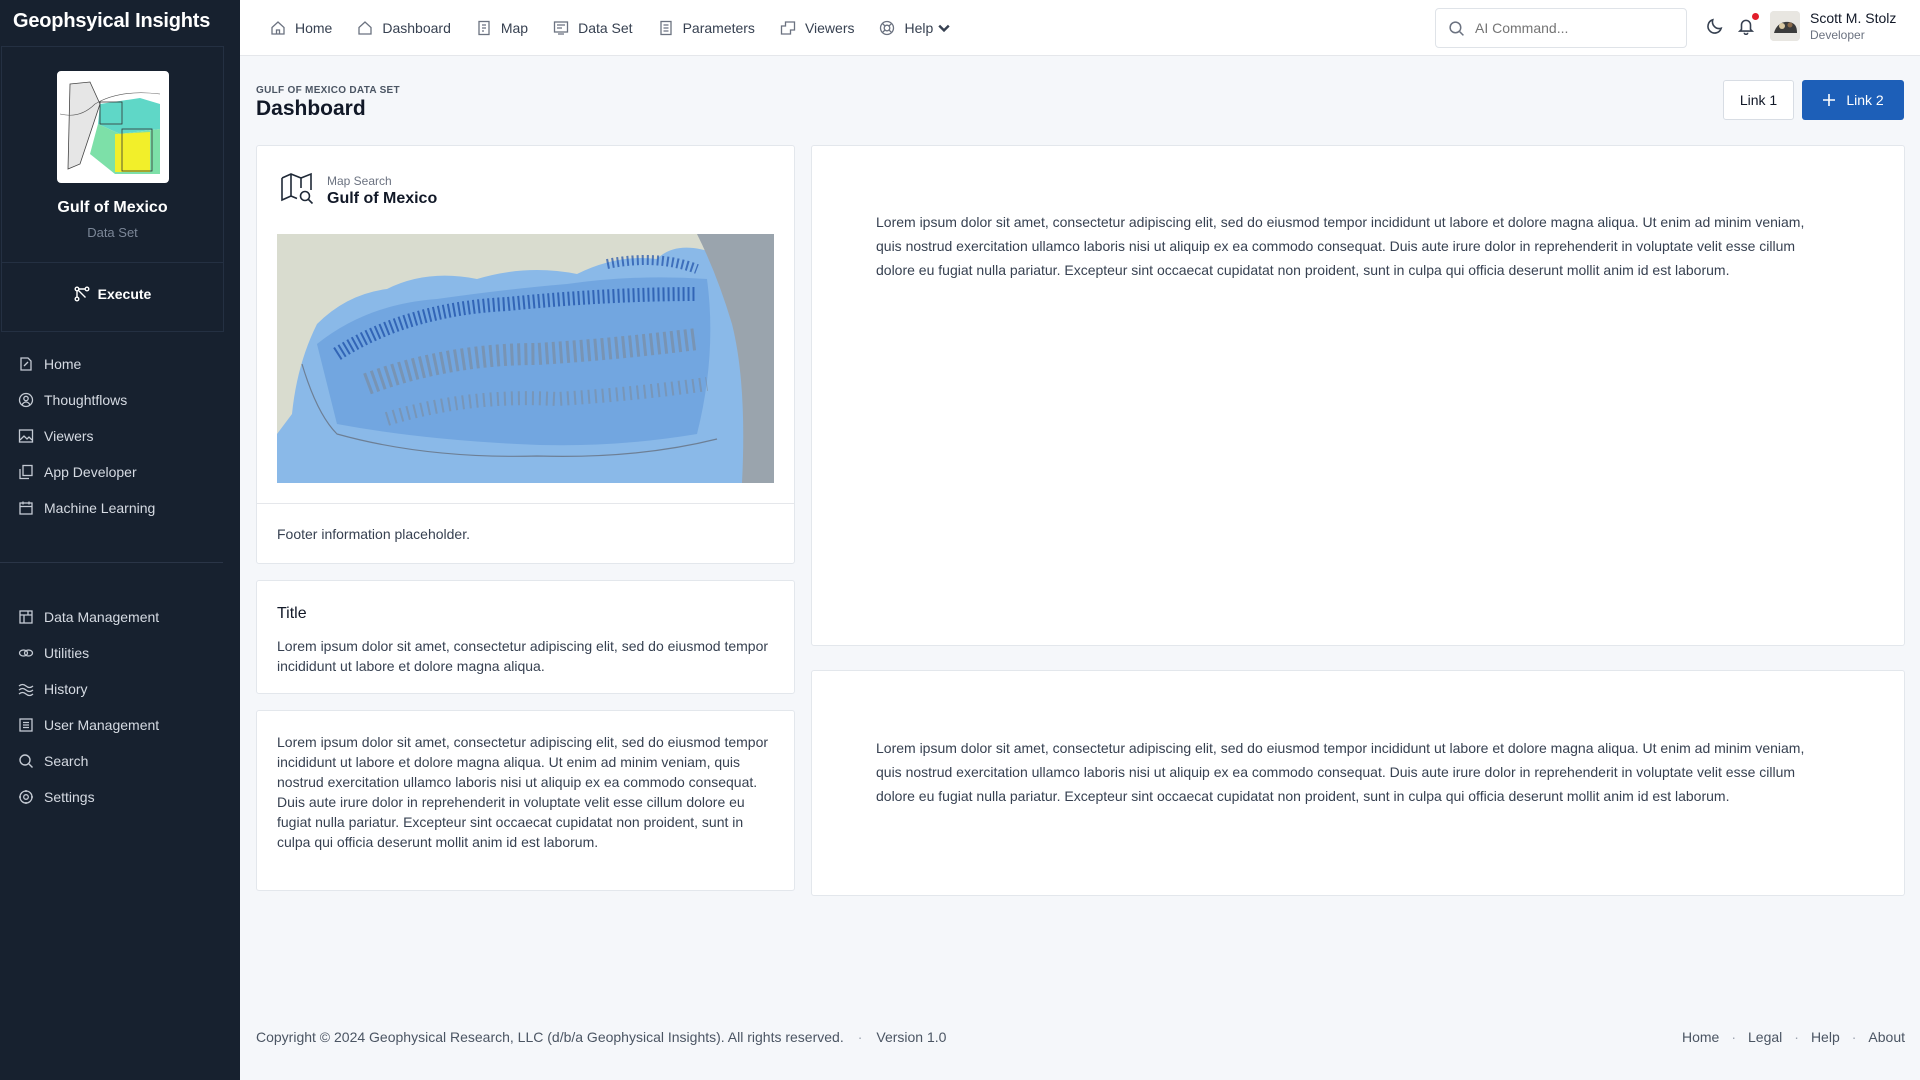 This screenshot has width=1920, height=1080. Describe the element at coordinates (26, 690) in the screenshot. I see `waves-icon` at that location.